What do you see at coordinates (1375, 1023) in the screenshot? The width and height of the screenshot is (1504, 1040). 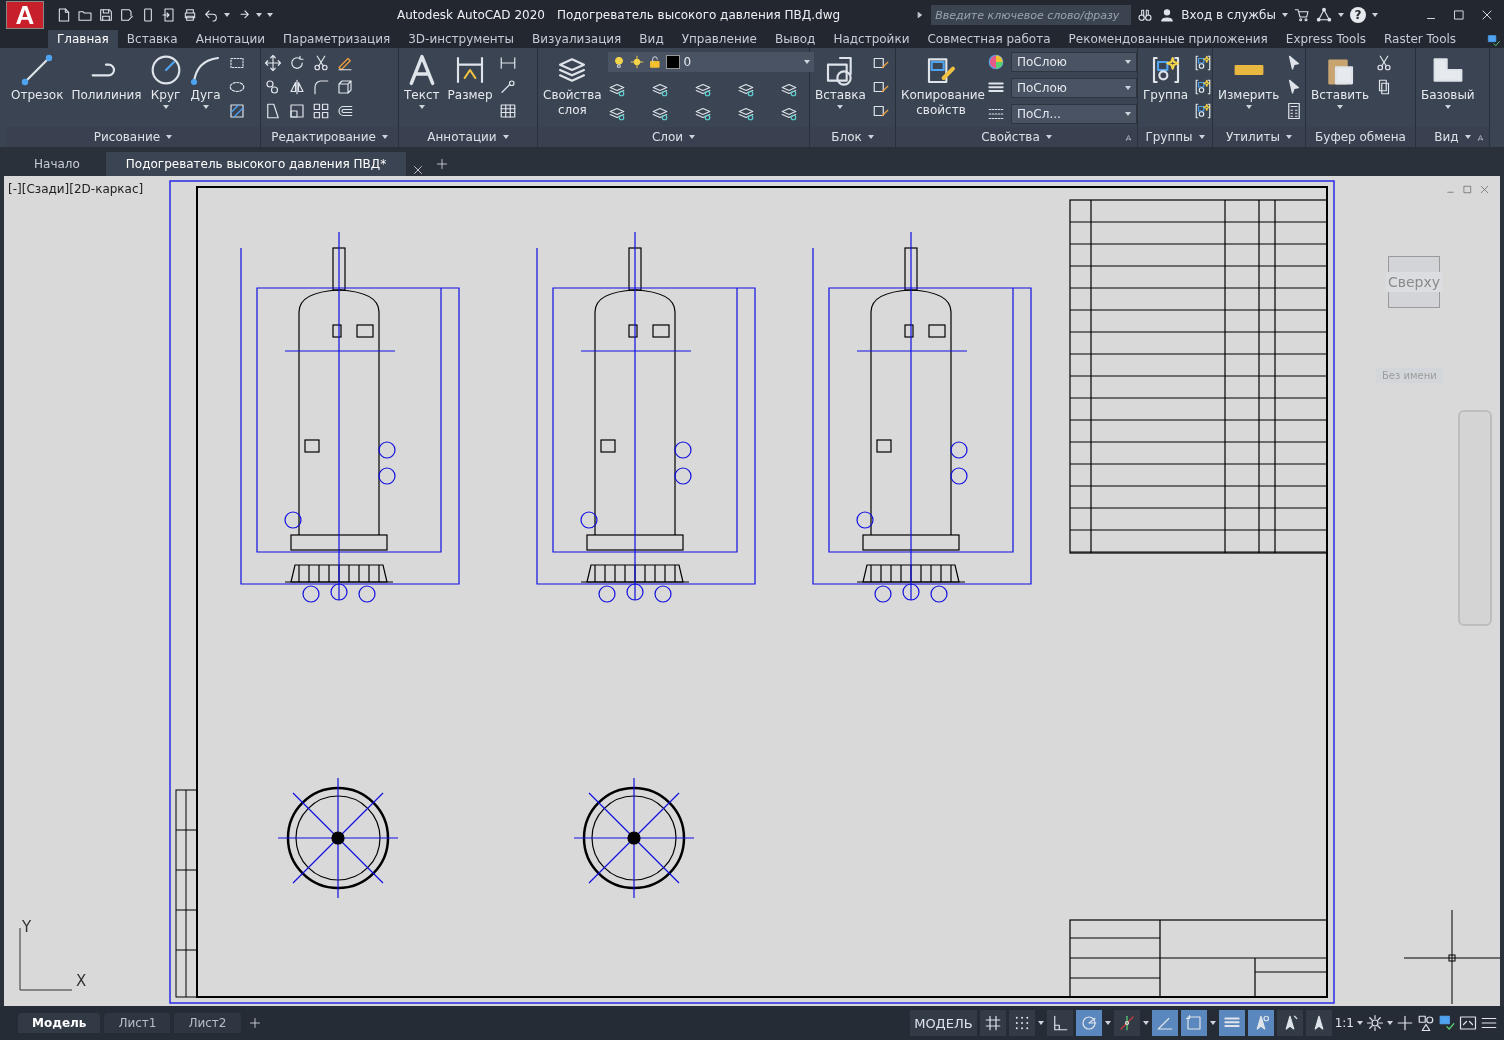 I see `settings-icon` at bounding box center [1375, 1023].